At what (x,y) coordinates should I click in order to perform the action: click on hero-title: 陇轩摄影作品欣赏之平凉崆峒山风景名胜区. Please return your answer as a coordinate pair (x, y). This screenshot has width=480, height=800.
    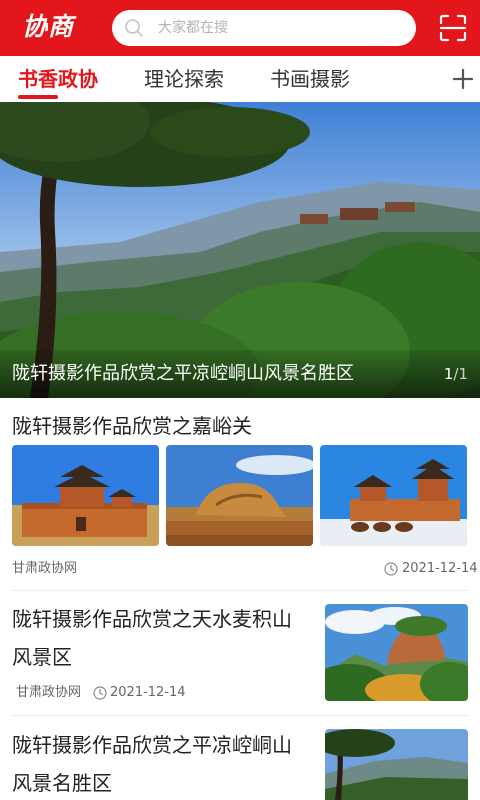
    Looking at the image, I should click on (183, 373).